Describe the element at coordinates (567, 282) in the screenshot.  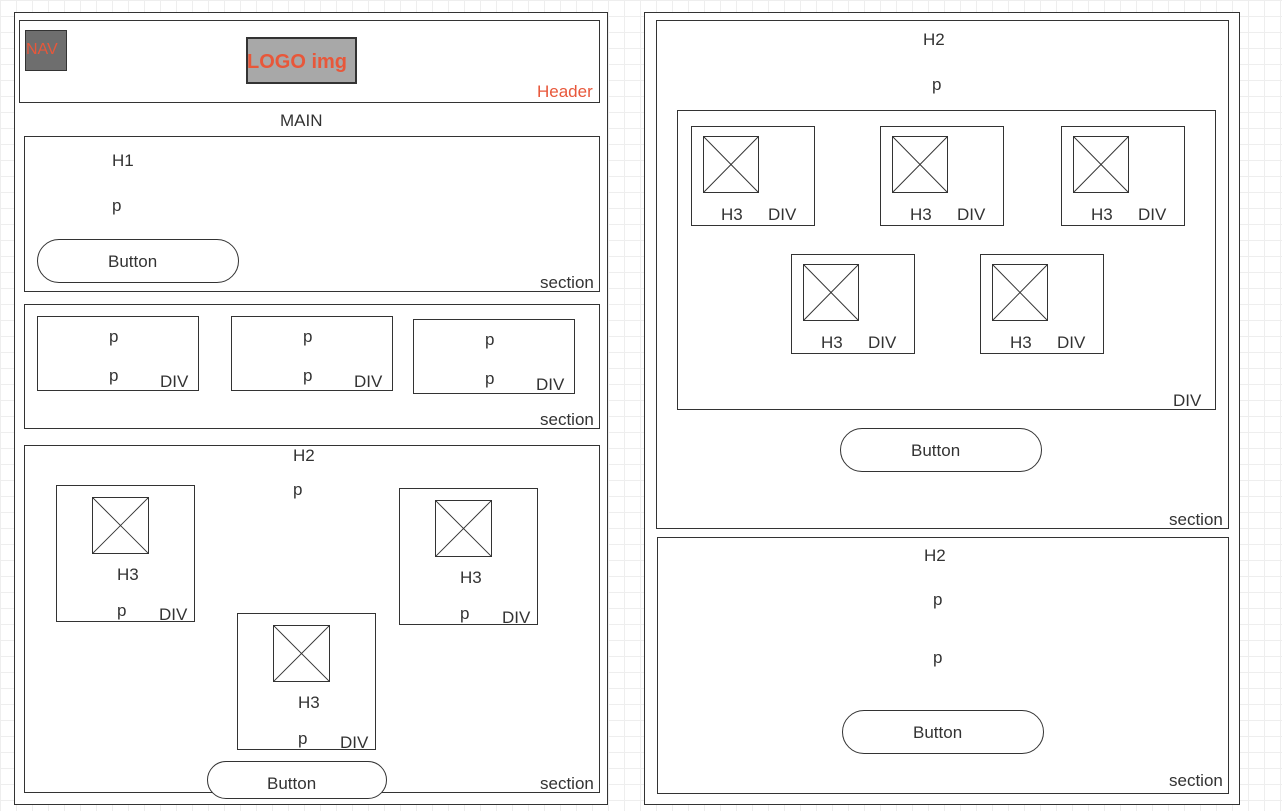
I see `hero-section-label: section` at that location.